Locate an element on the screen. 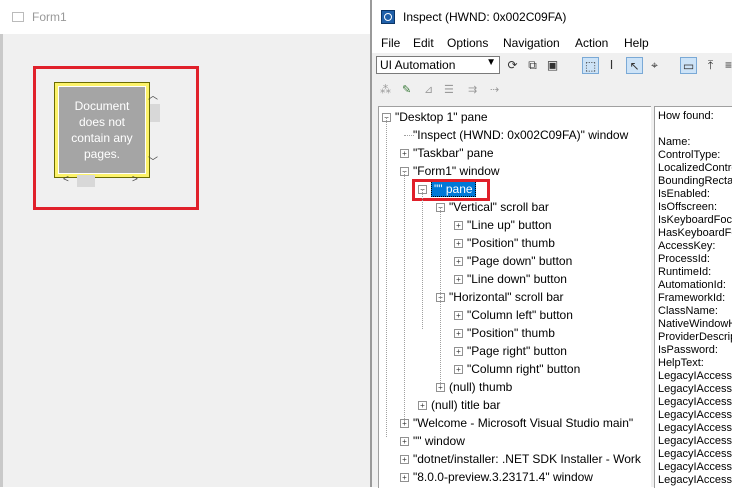 The width and height of the screenshot is (732, 488). tree-node: "Page down" button is located at coordinates (519, 261).